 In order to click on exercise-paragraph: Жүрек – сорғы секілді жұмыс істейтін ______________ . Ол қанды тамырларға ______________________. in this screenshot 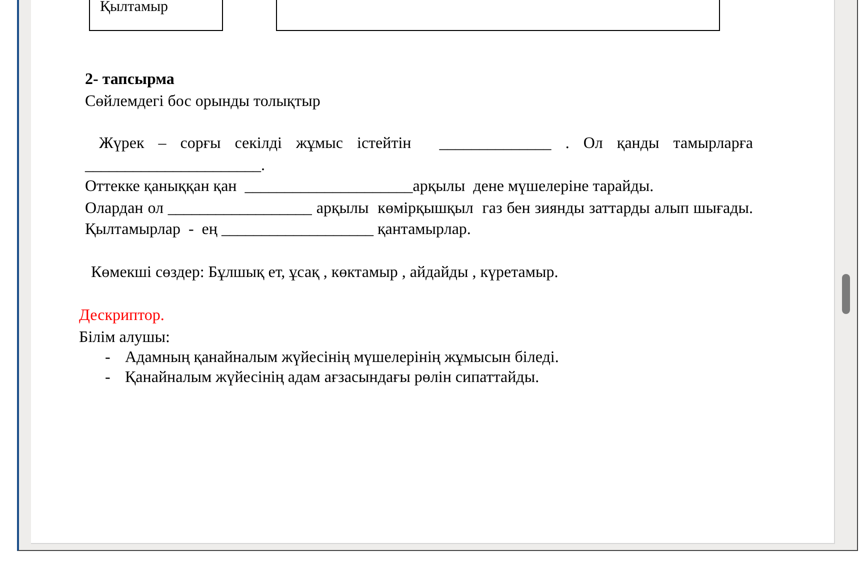, I will do `click(419, 155)`.